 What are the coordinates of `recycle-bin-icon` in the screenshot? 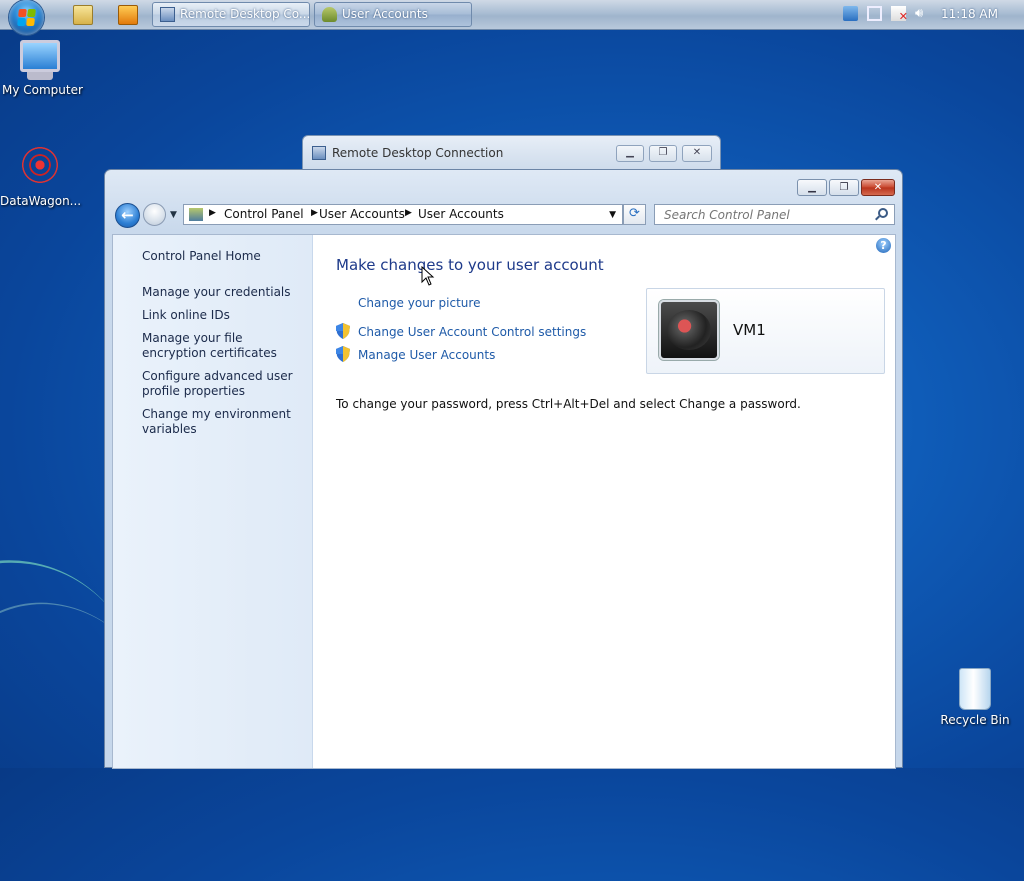 It's located at (975, 689).